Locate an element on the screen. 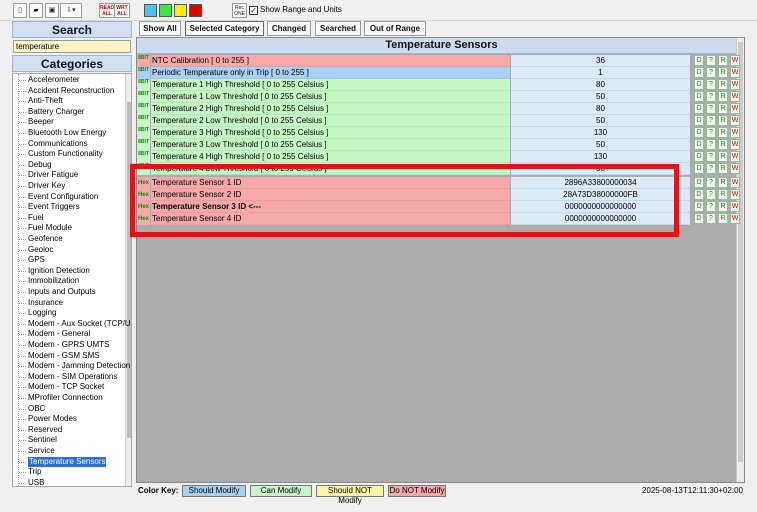 This screenshot has width=757, height=512. category-item: Modem - GPRS UMTS is located at coordinates (63, 345).